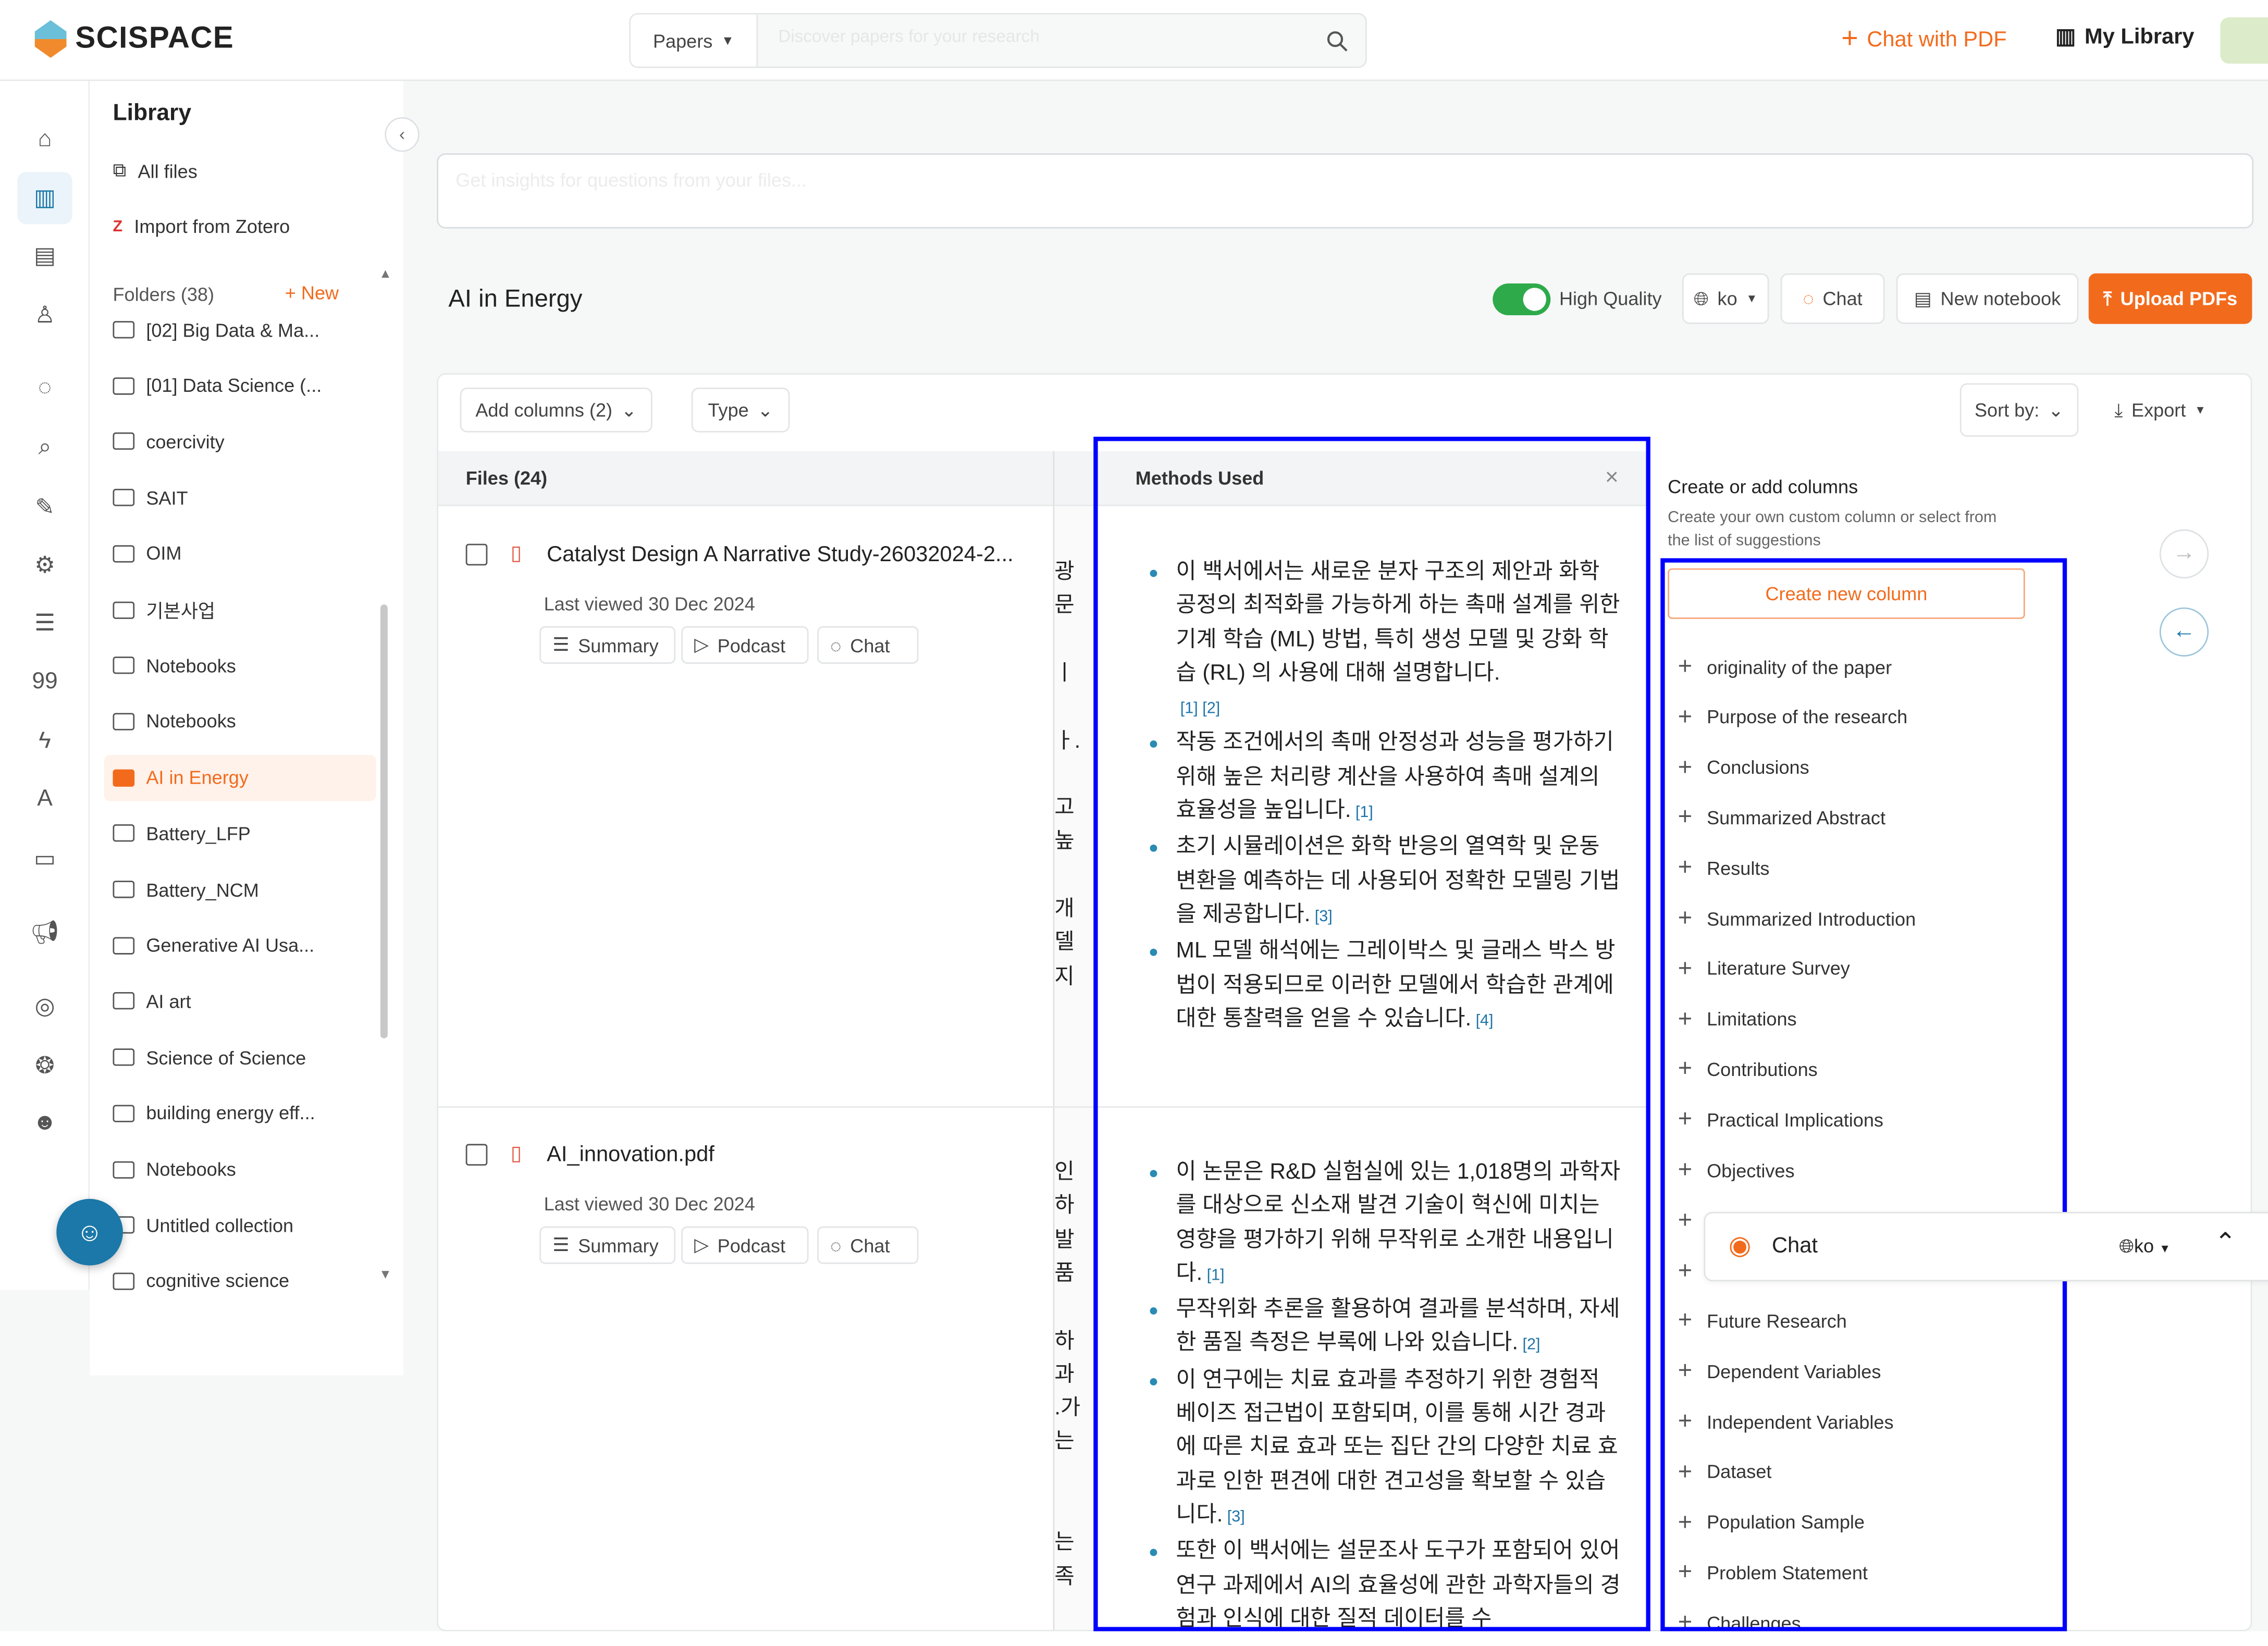  Describe the element at coordinates (44, 199) in the screenshot. I see `library-icon: ▥` at that location.